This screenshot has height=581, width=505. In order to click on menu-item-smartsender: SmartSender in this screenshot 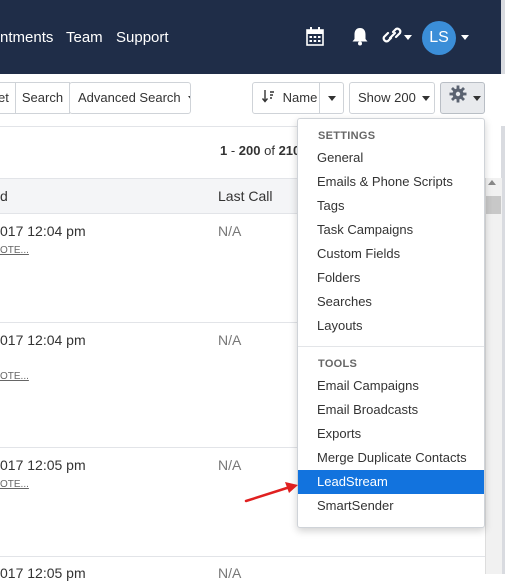, I will do `click(391, 506)`.